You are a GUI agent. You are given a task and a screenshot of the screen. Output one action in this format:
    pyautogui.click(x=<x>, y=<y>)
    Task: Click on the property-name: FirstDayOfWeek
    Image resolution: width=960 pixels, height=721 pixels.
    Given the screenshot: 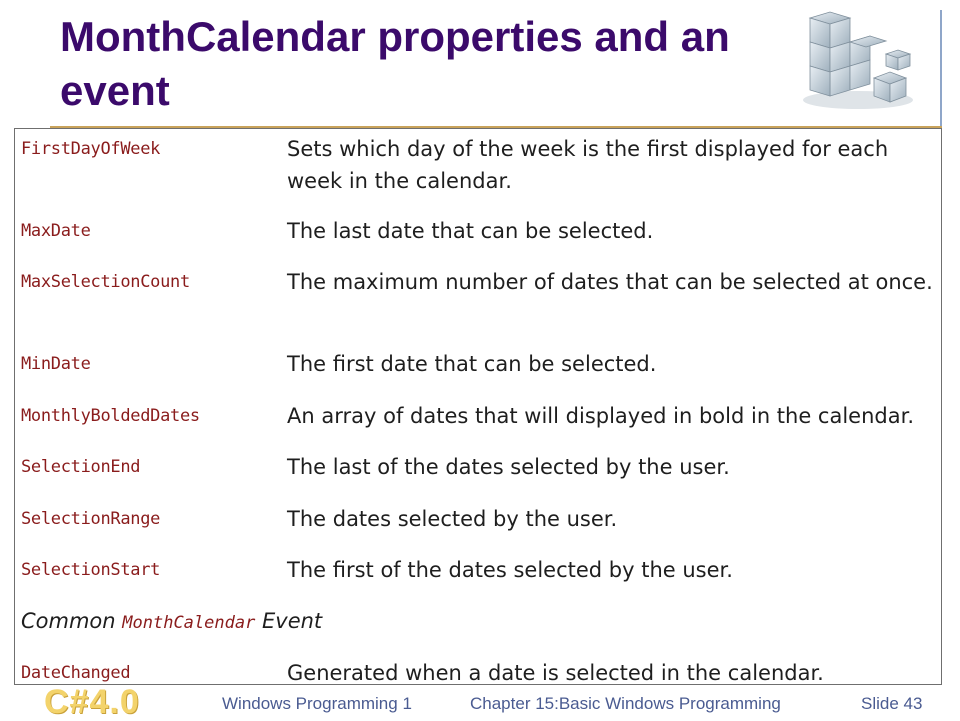 What is the action you would take?
    pyautogui.click(x=91, y=149)
    